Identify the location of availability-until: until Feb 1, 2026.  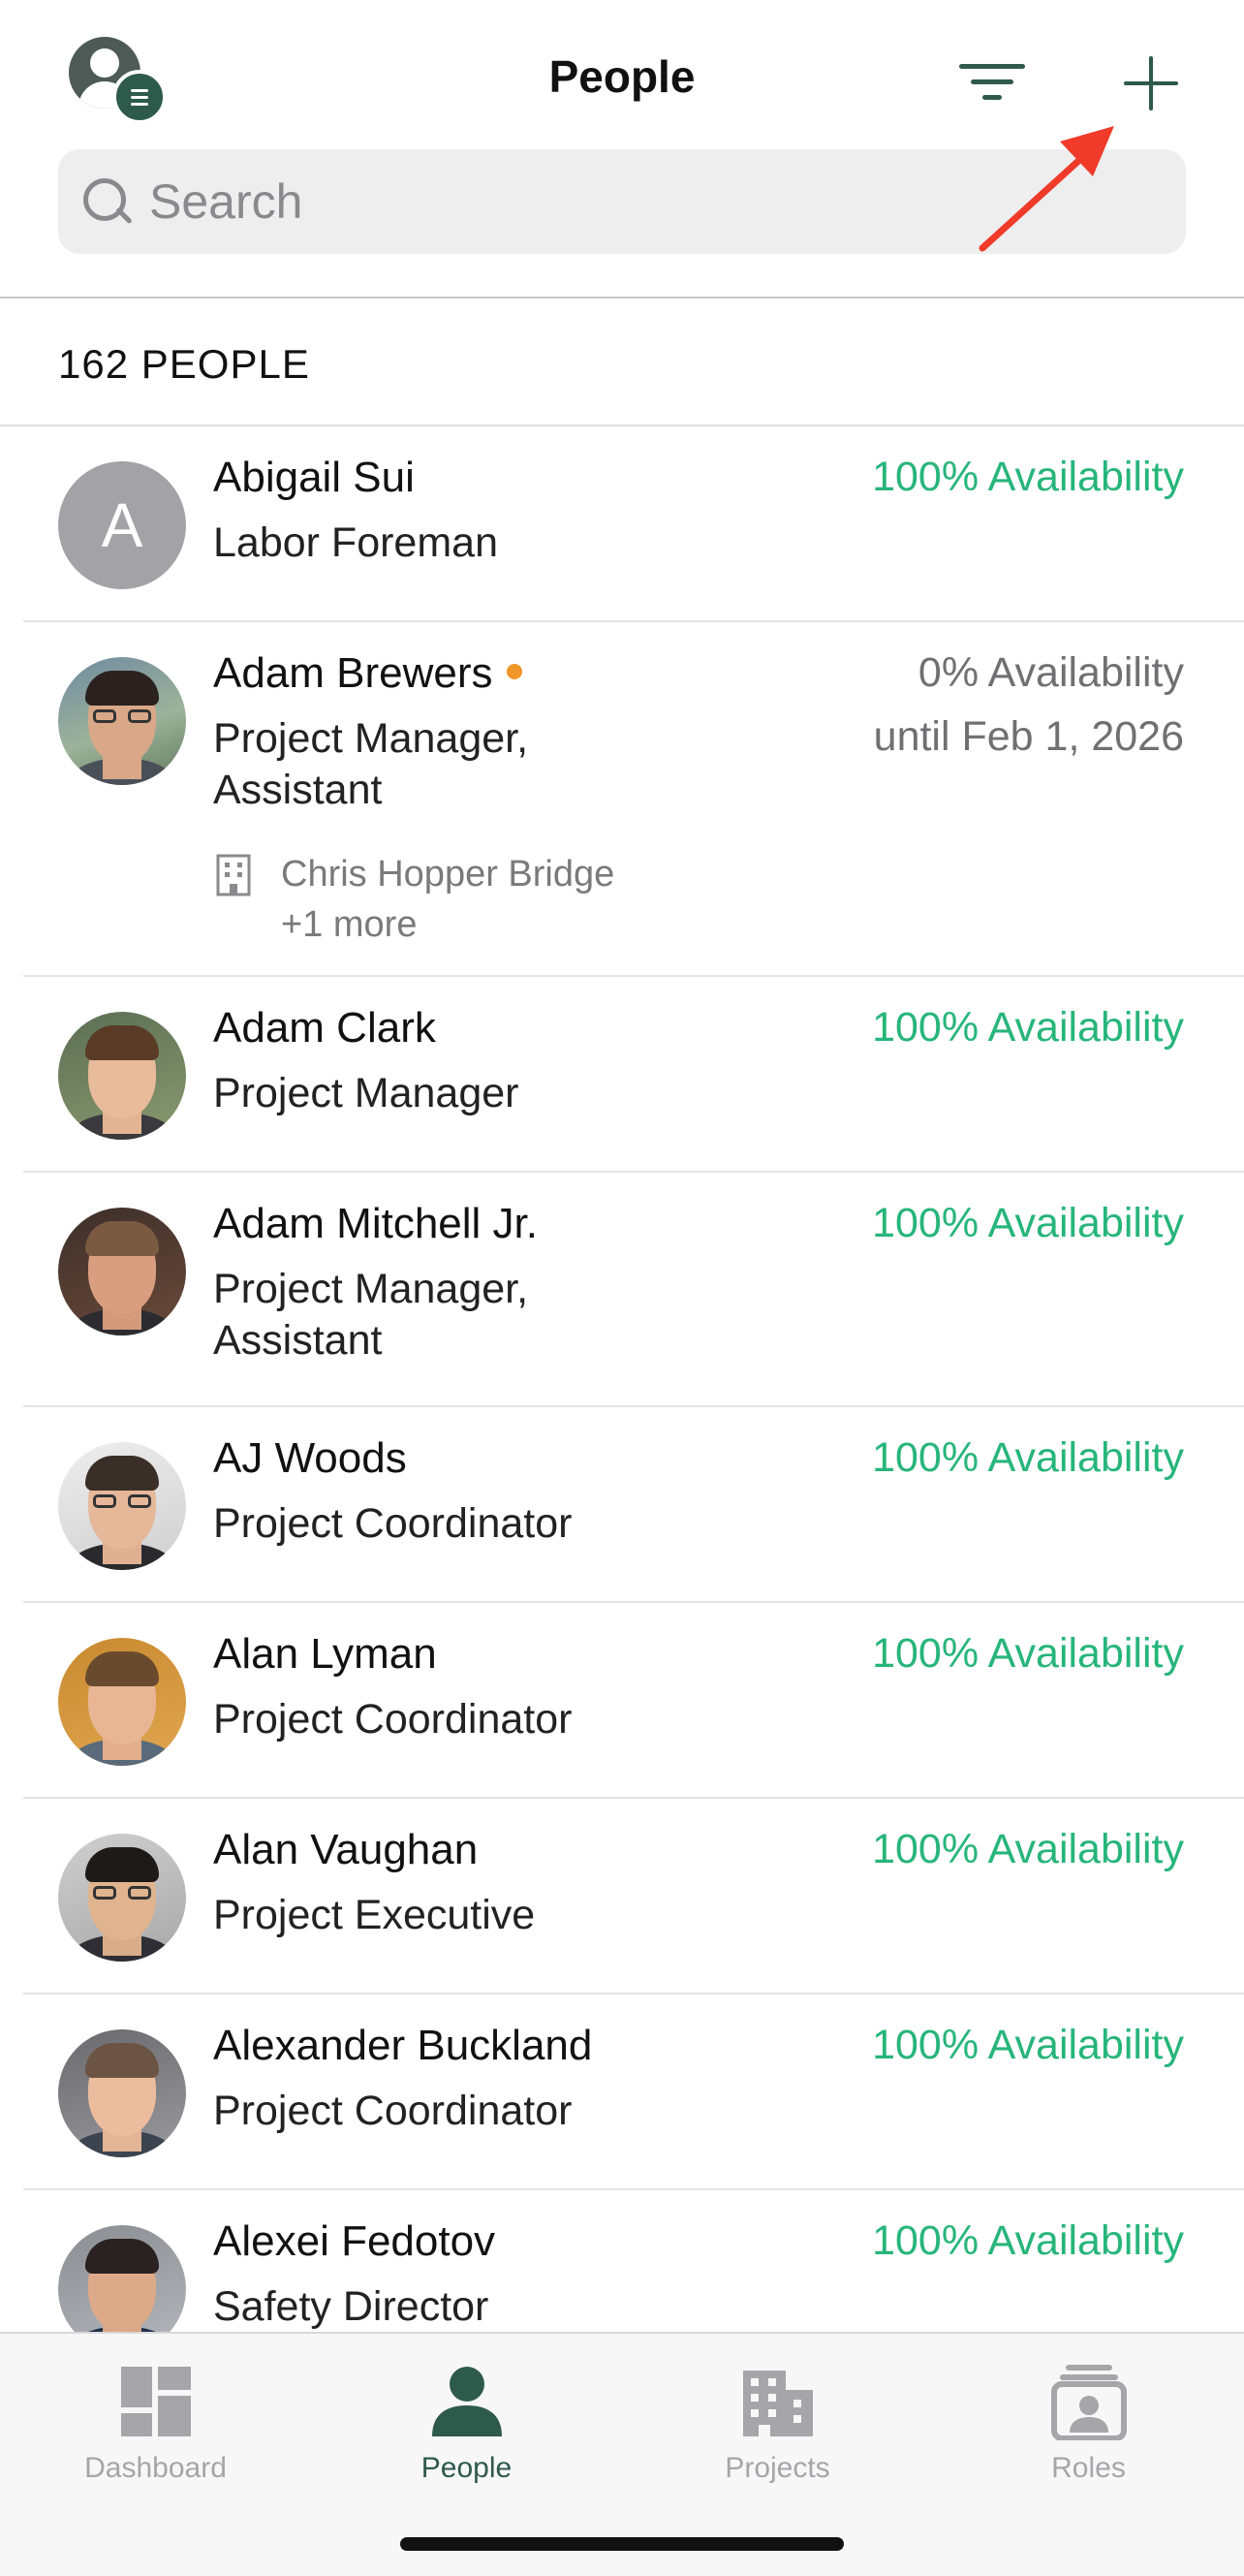
(1028, 736).